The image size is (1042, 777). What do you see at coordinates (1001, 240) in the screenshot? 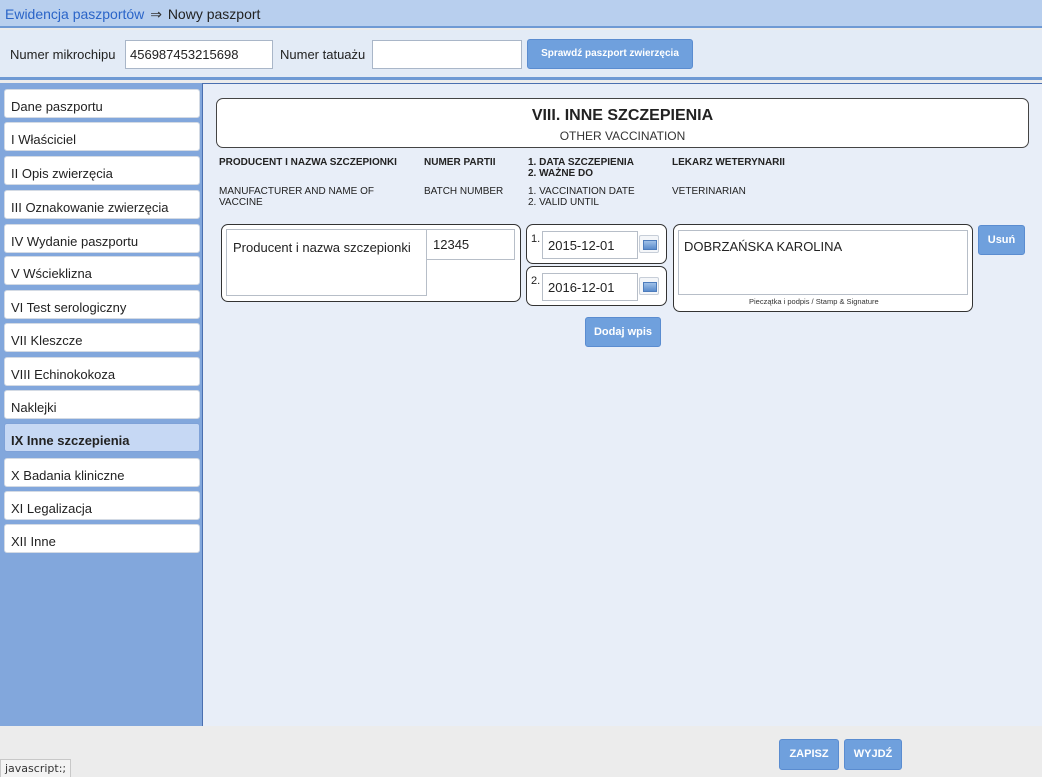
I see `remove-entry-button: Usuń` at bounding box center [1001, 240].